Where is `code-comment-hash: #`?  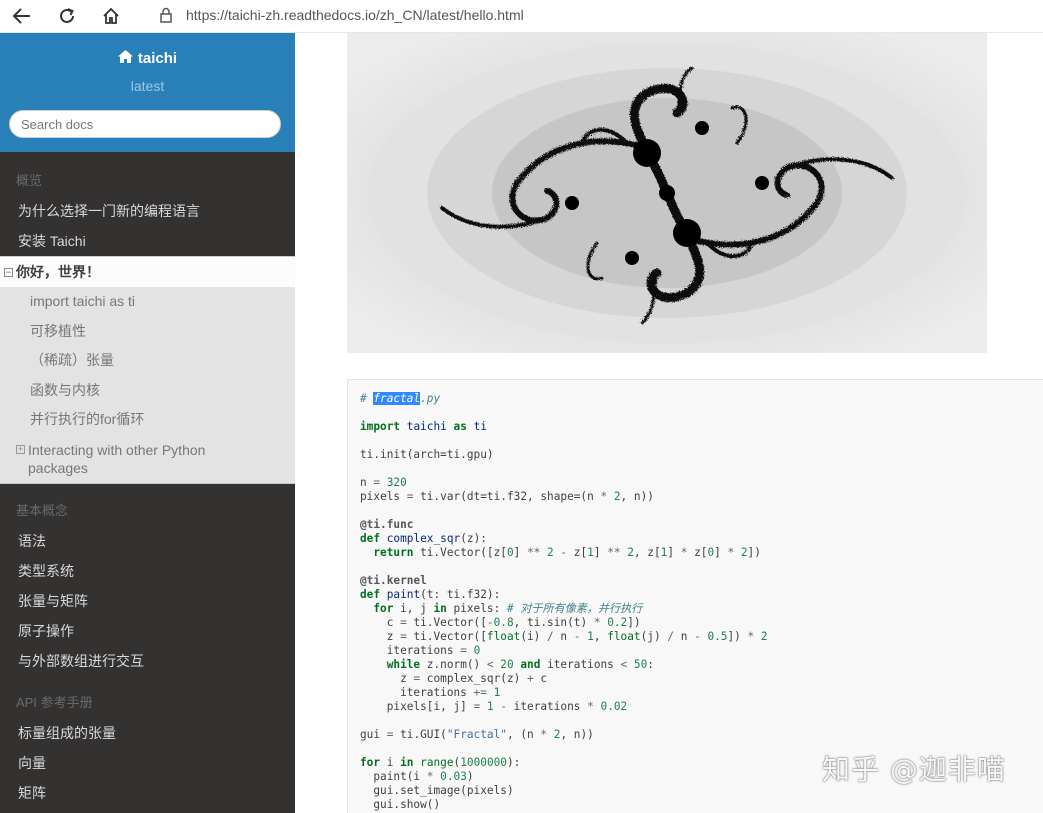 code-comment-hash: # is located at coordinates (367, 398).